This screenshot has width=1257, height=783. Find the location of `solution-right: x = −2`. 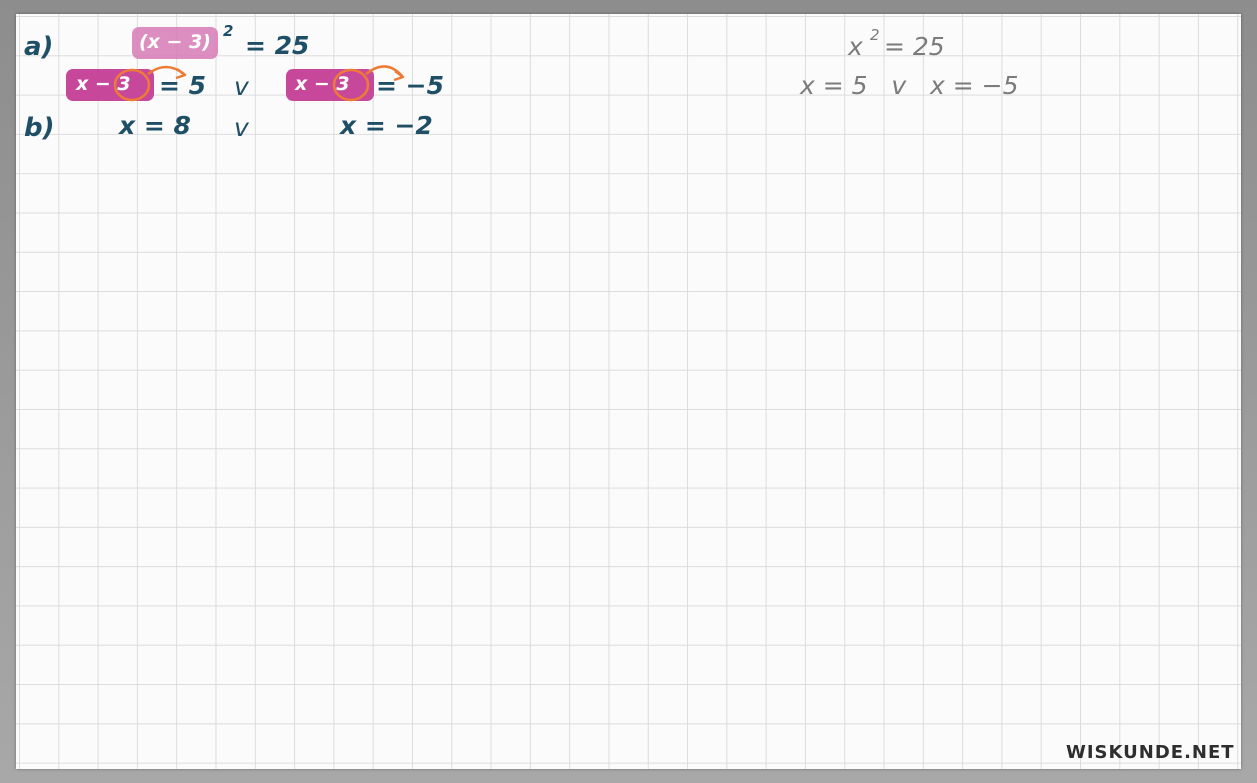

solution-right: x = −2 is located at coordinates (386, 125).